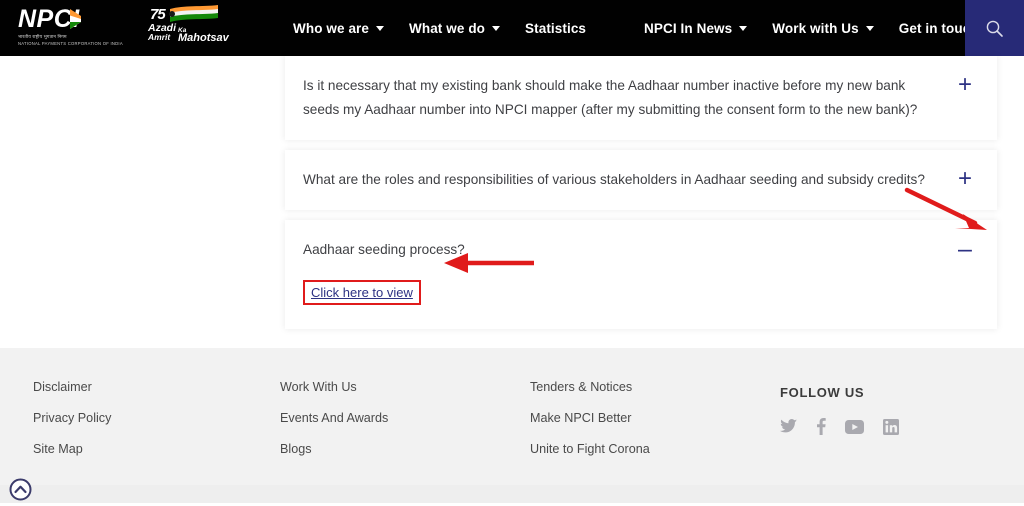  I want to click on faq-header: Aadhaar seeding process? –, so click(641, 250).